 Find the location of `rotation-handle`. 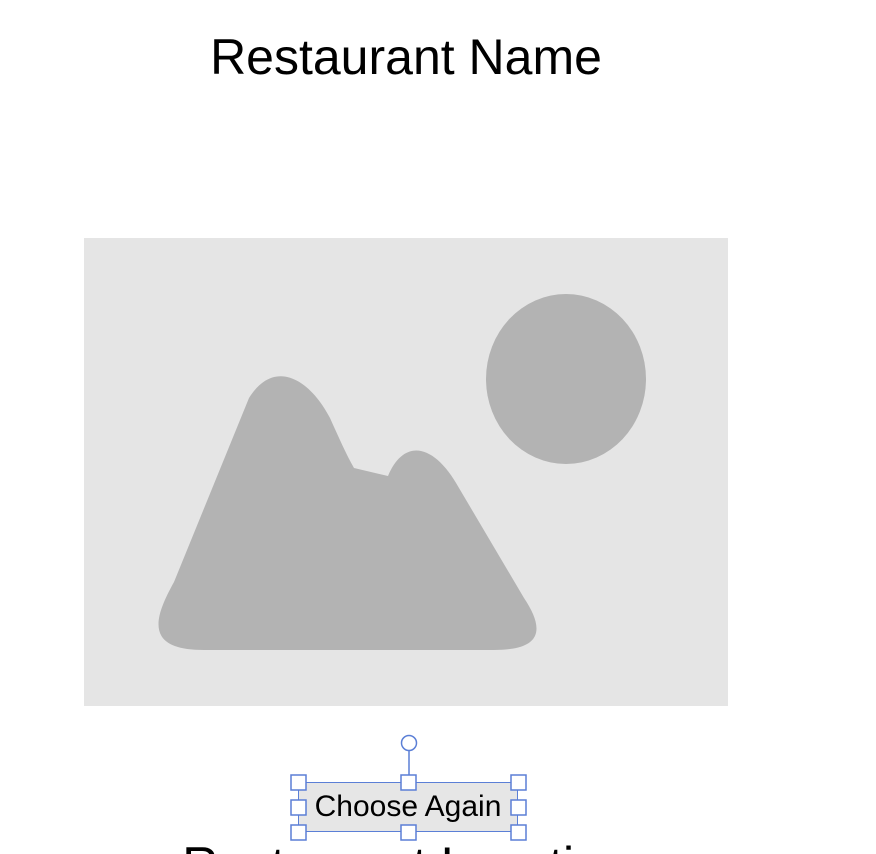

rotation-handle is located at coordinates (409, 743).